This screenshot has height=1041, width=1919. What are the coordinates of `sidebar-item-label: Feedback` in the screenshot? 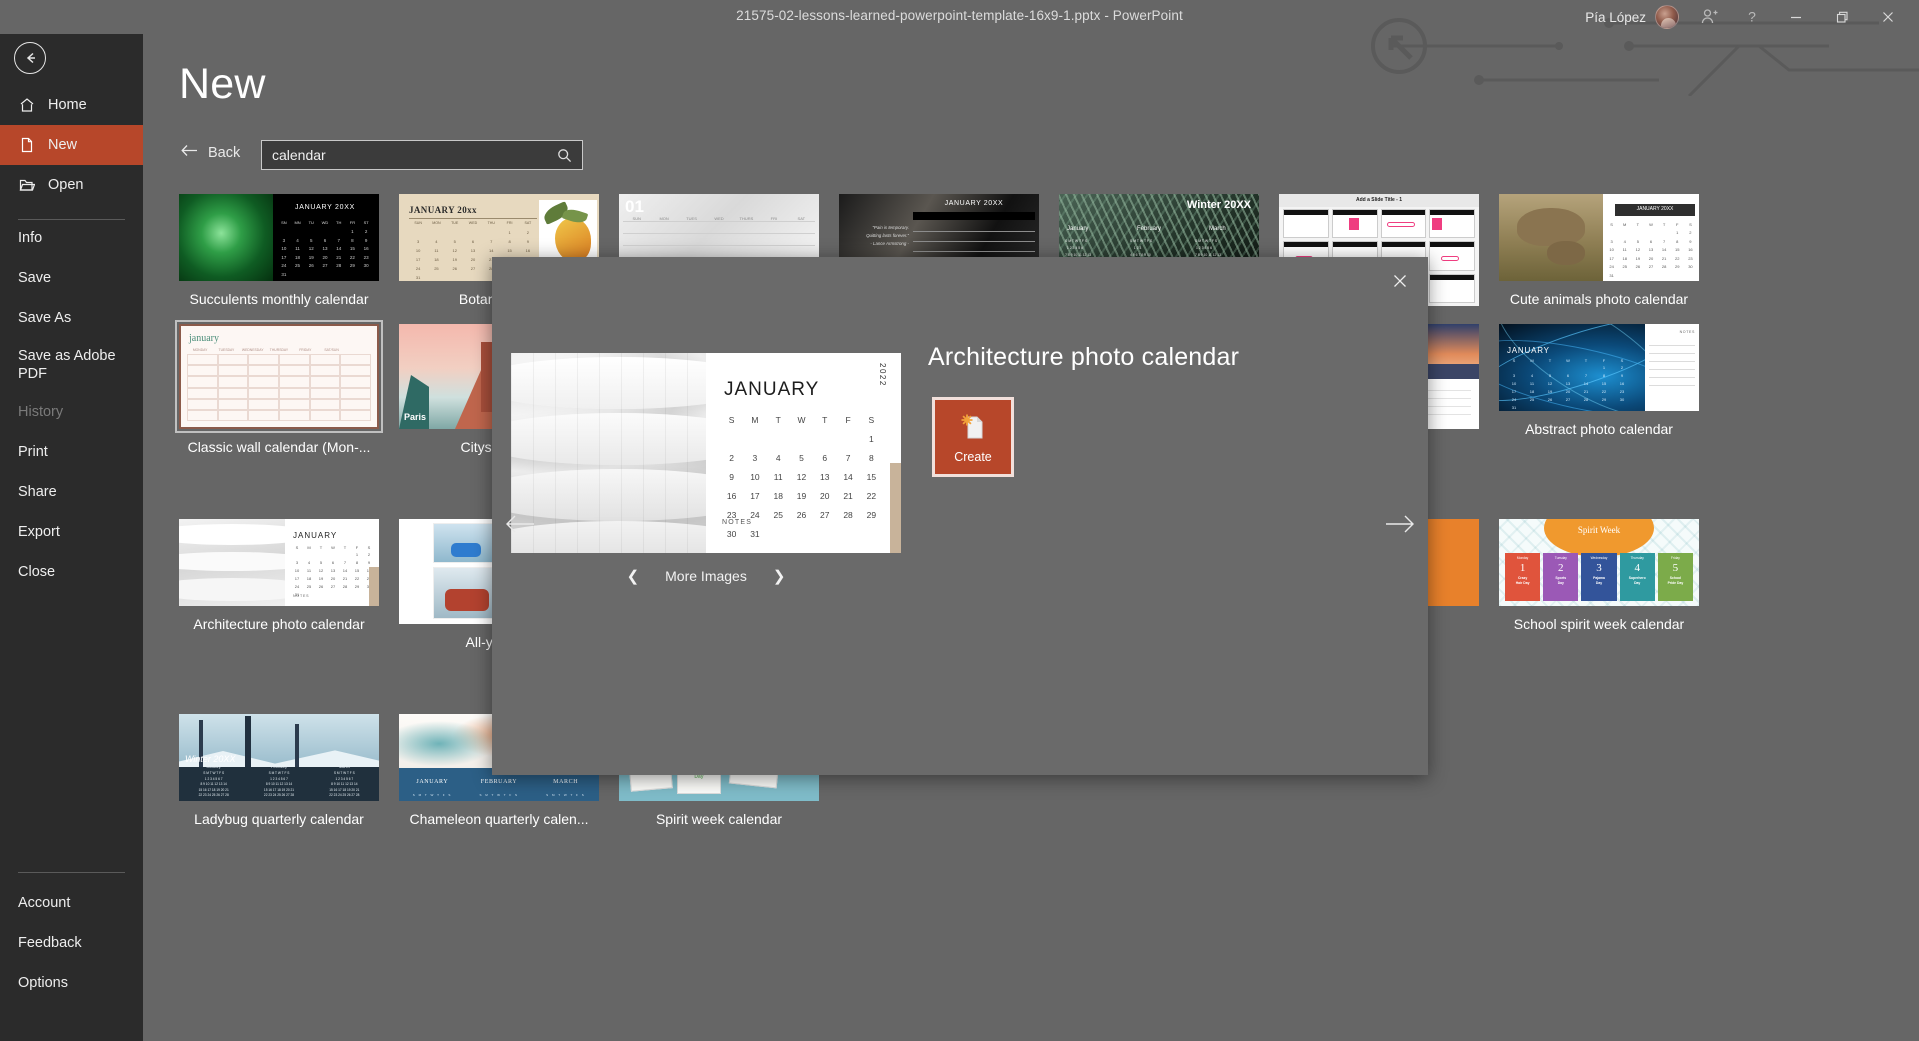 It's located at (50, 943).